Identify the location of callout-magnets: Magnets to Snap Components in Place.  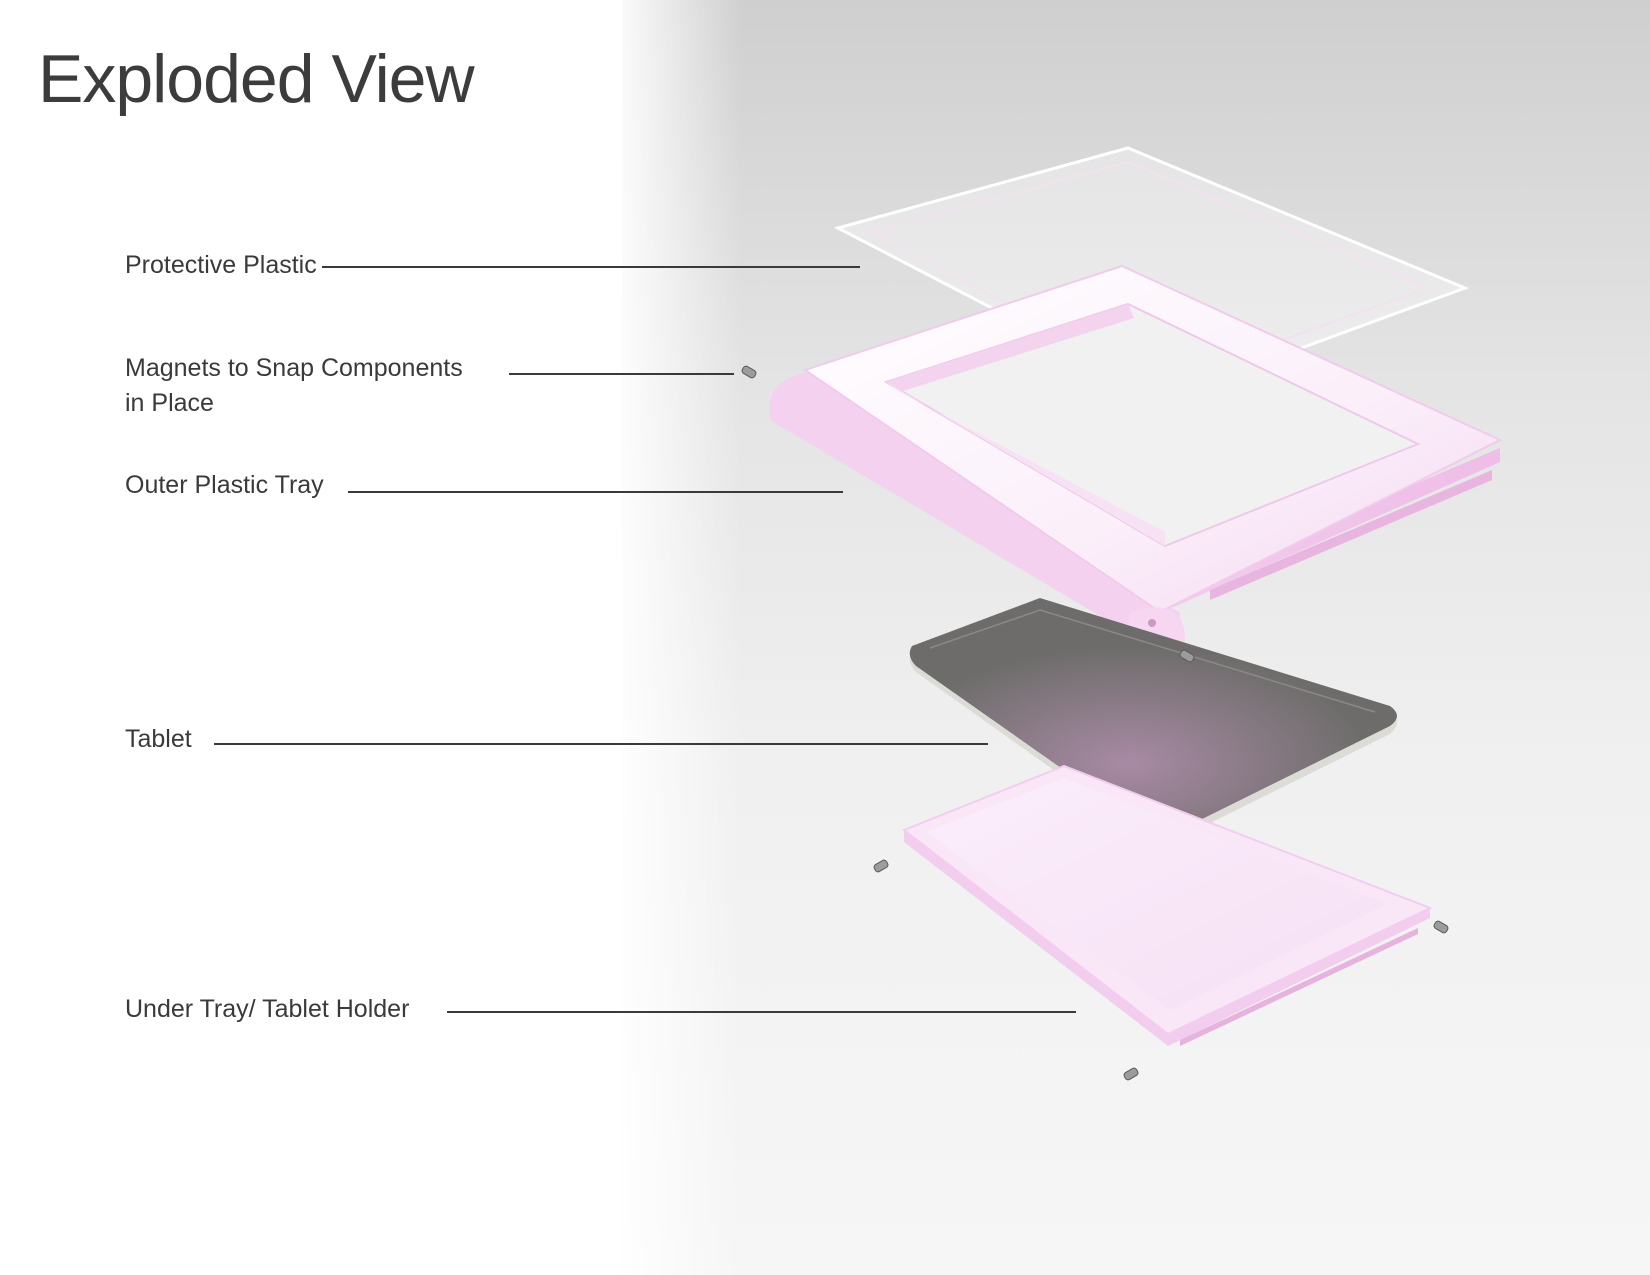
(294, 386).